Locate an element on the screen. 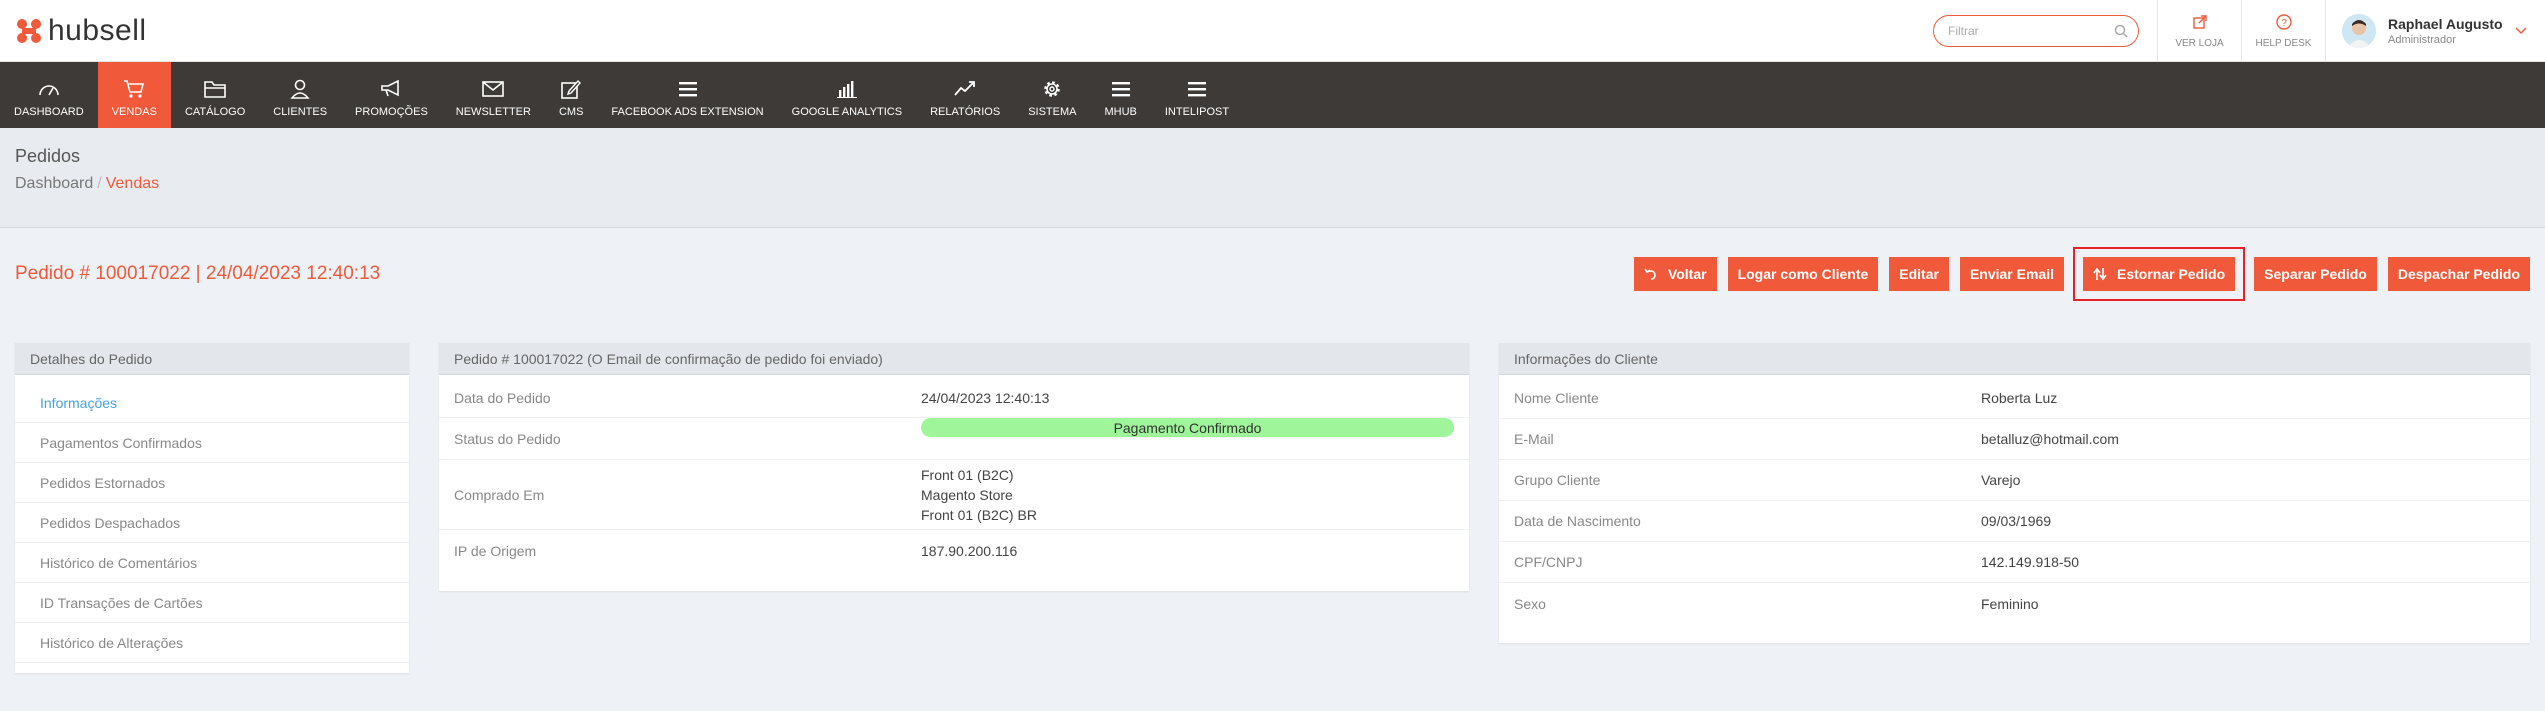  avatar-image is located at coordinates (2359, 31).